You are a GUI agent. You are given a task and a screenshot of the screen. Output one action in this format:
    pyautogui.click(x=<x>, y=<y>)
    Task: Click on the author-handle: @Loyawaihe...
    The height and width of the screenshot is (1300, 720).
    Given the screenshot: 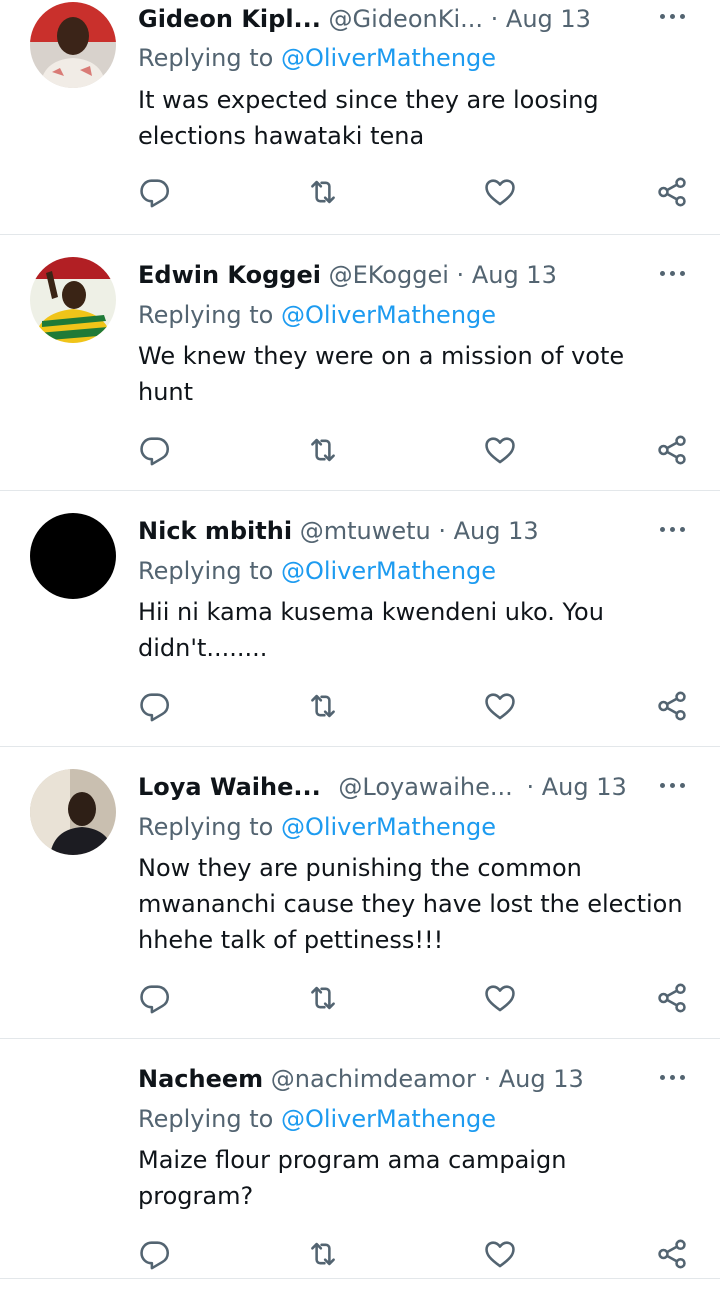 What is the action you would take?
    pyautogui.click(x=425, y=787)
    